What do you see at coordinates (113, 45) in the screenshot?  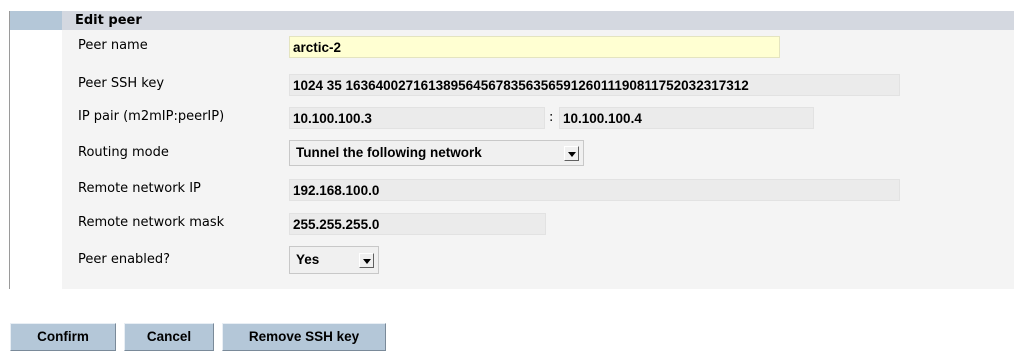 I see `peer-name-label: Peer name` at bounding box center [113, 45].